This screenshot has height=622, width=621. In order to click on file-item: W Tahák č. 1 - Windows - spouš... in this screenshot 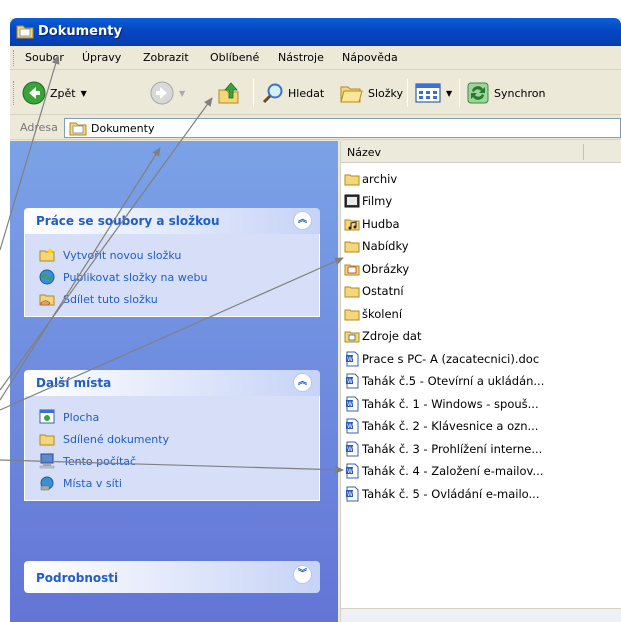, I will do `click(441, 403)`.